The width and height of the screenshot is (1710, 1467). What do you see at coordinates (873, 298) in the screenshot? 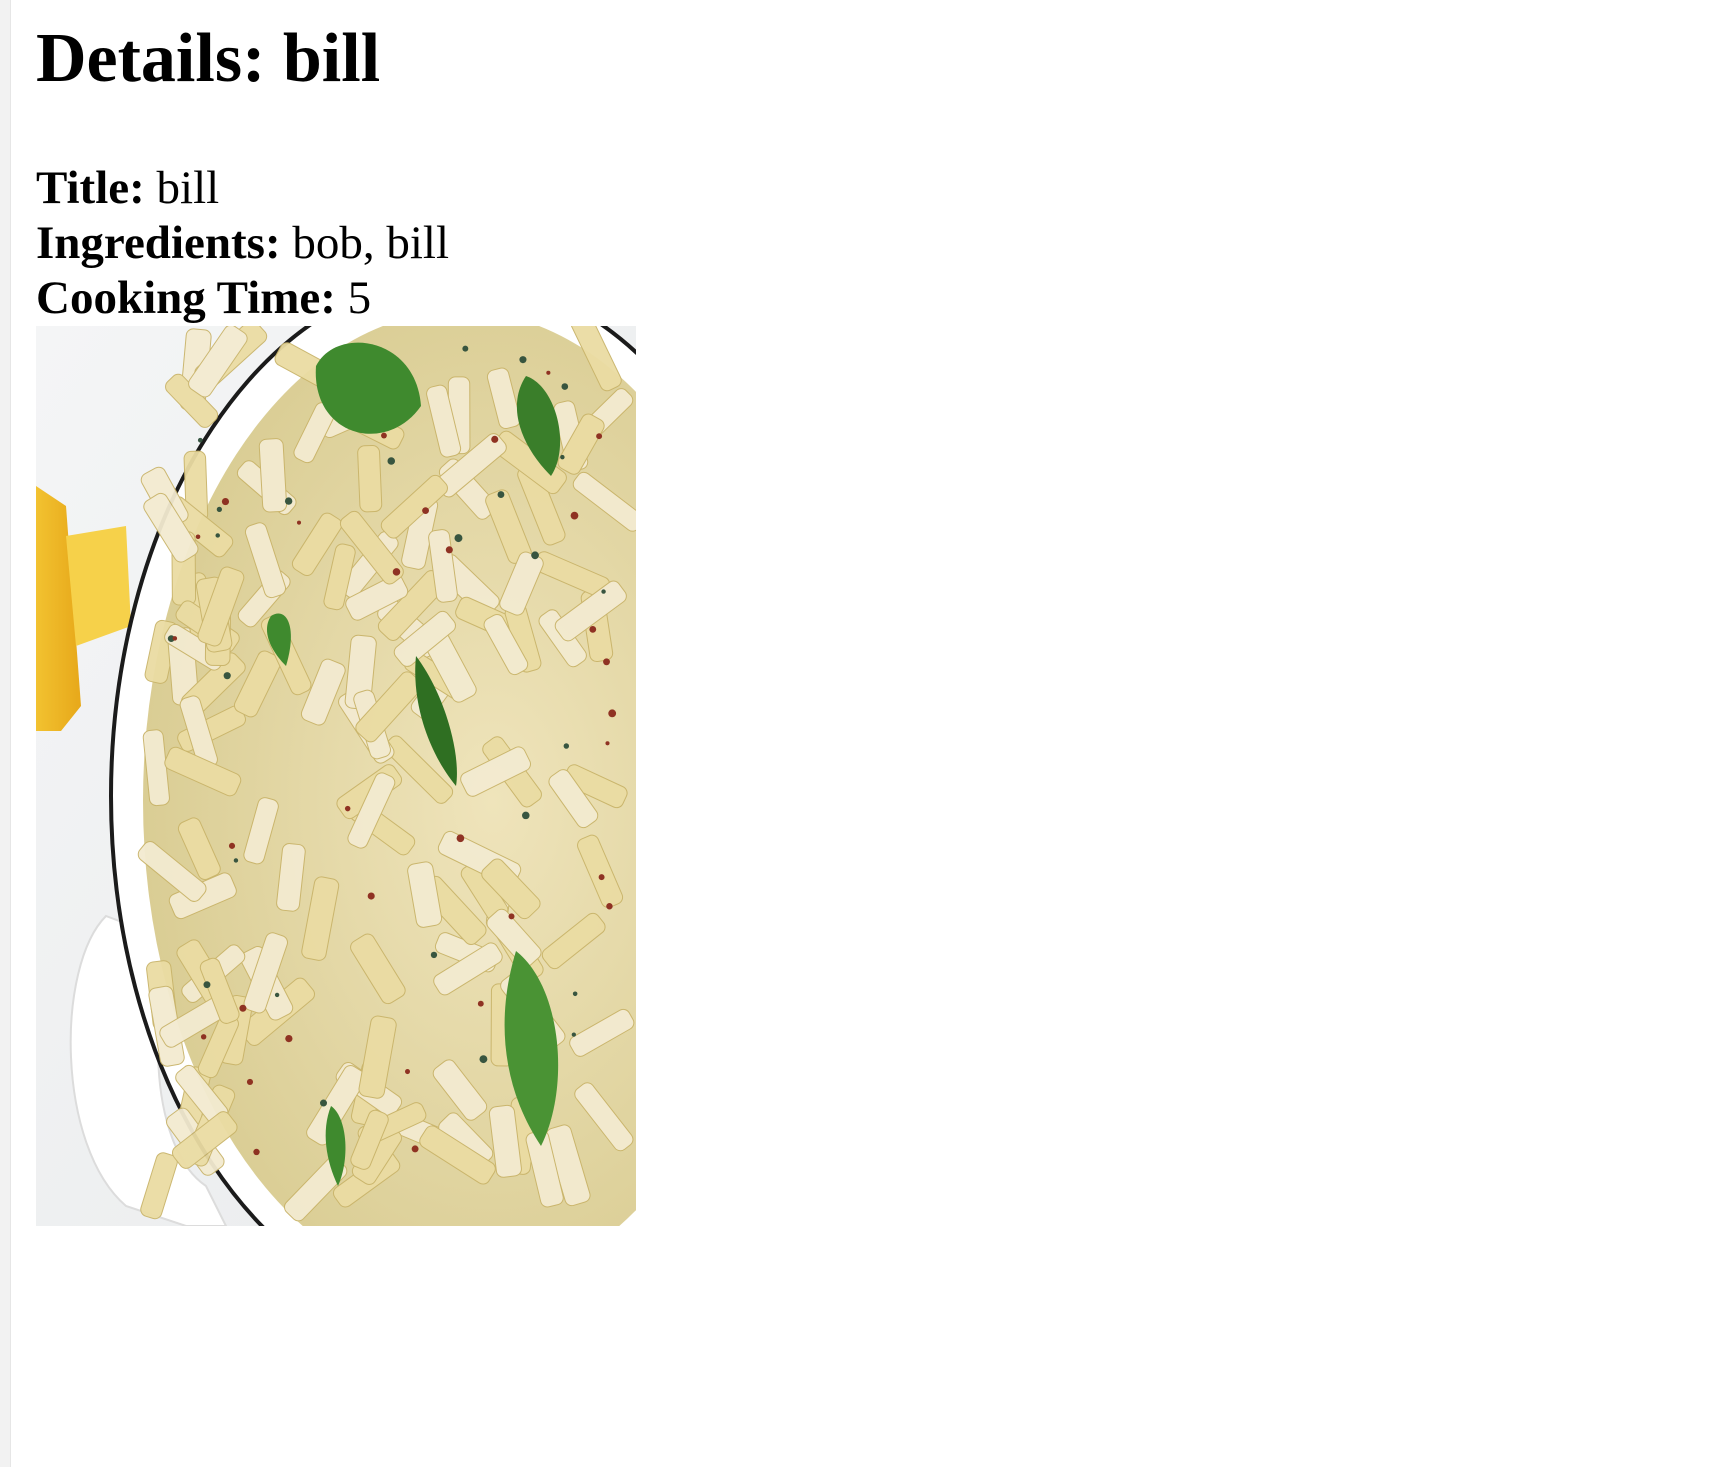
I see `cooking-time-row: Cooking Time: 5` at bounding box center [873, 298].